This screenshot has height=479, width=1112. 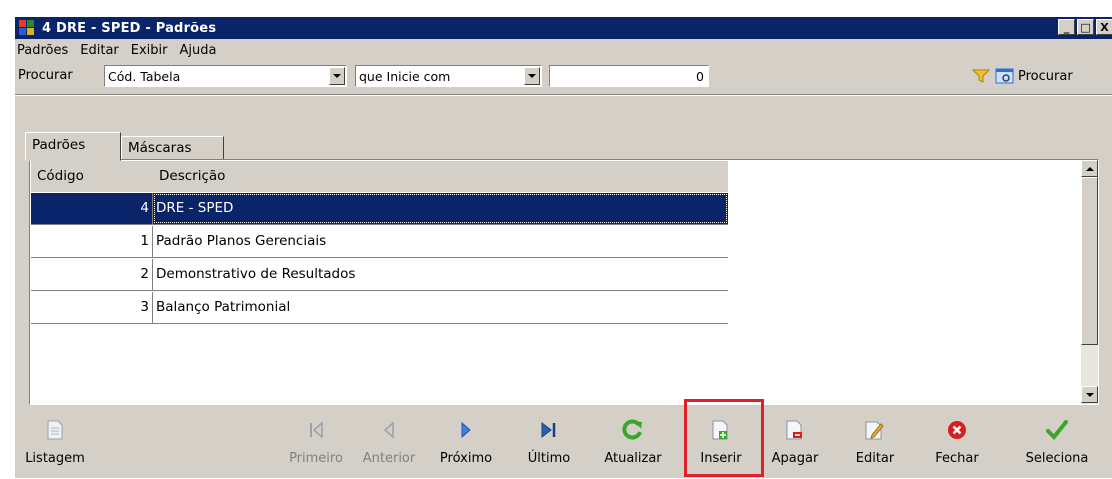 I want to click on table-row: 4 DRE - SPED, so click(x=379, y=209).